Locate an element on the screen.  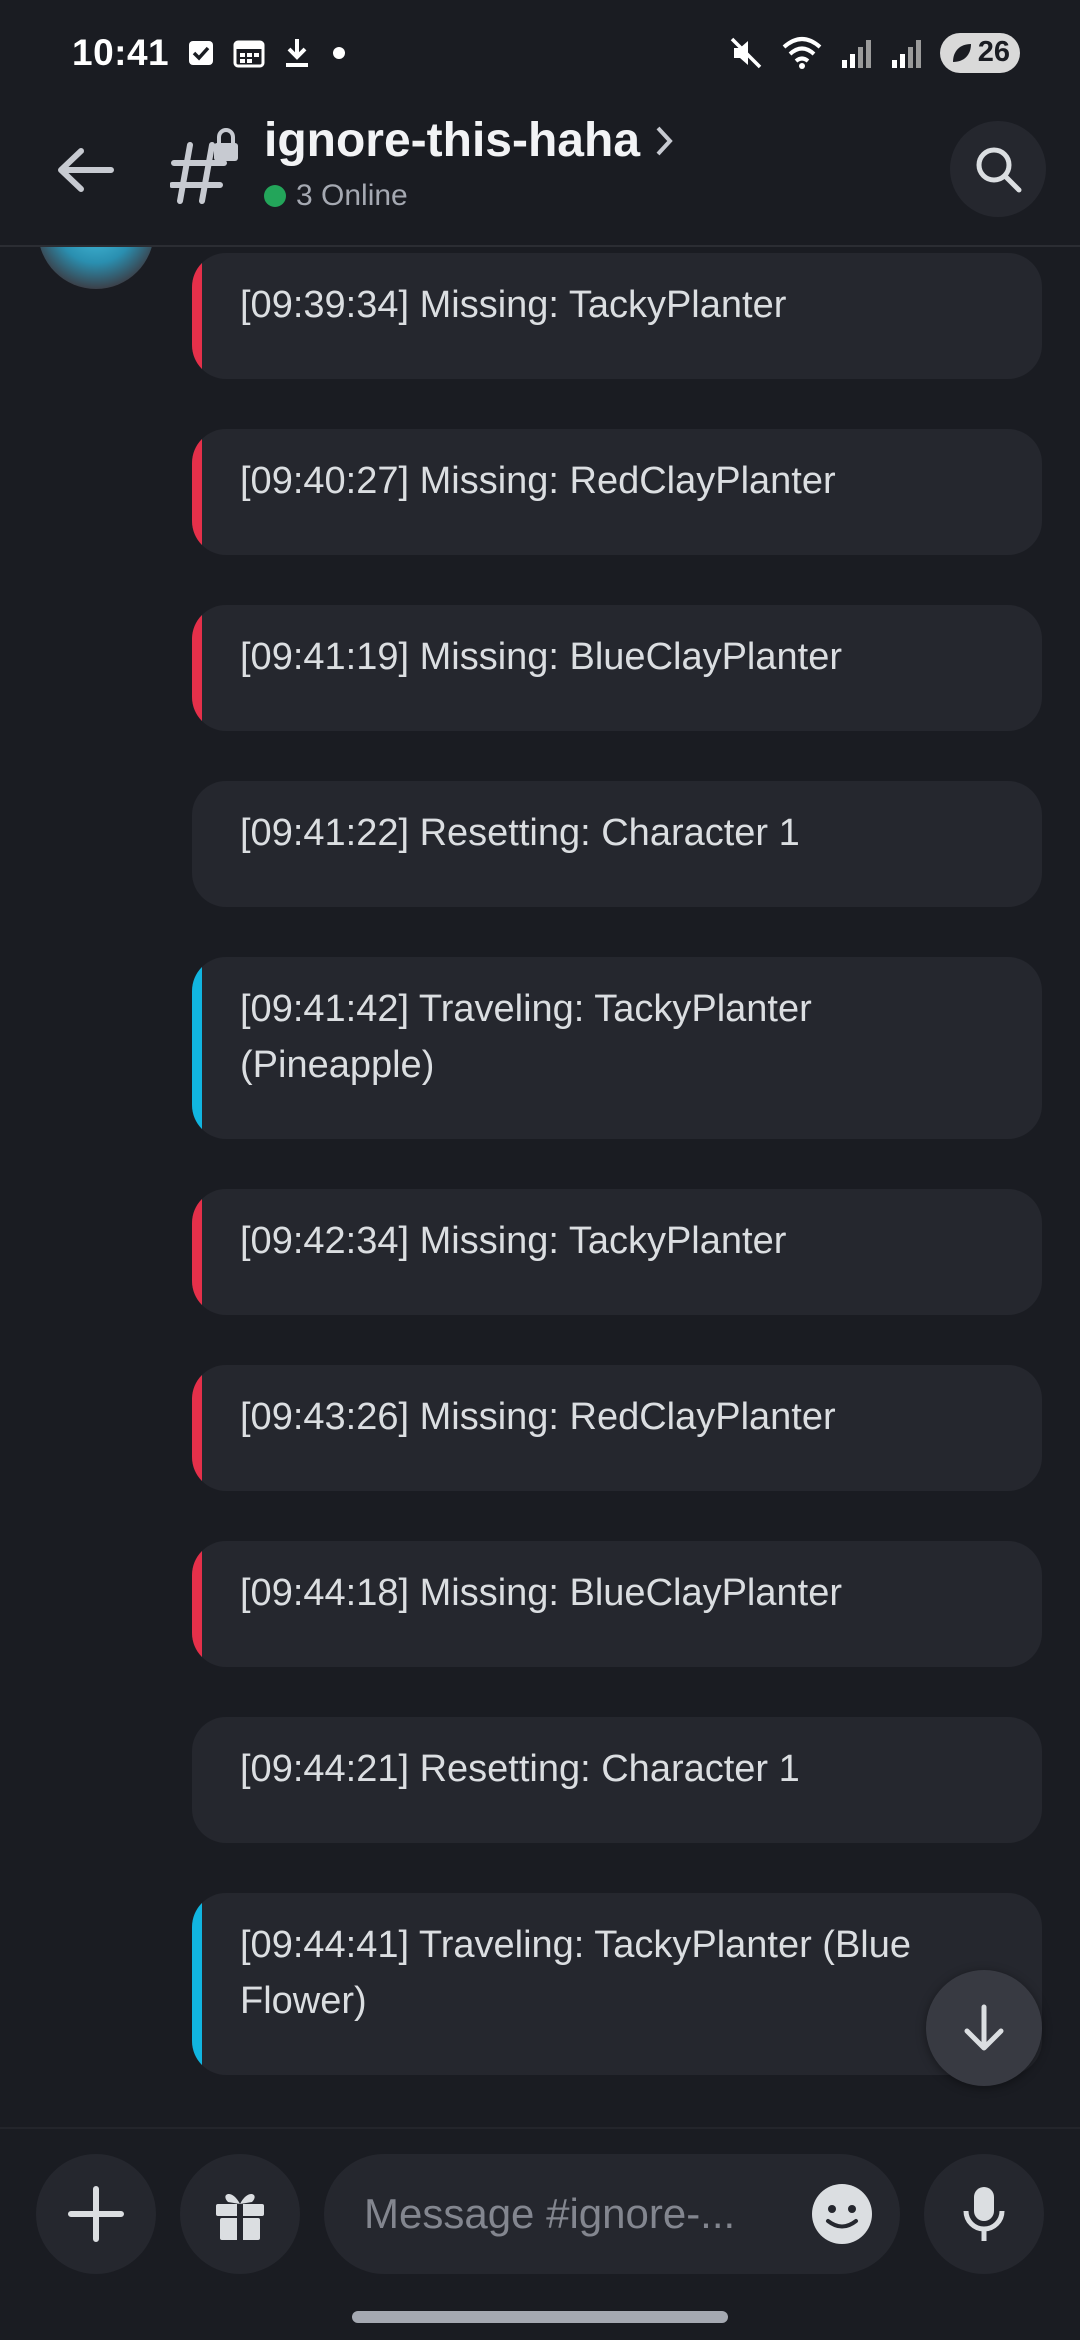
message-embed: [09:44:18] Missing: BlueClayPlanter is located at coordinates (617, 1604).